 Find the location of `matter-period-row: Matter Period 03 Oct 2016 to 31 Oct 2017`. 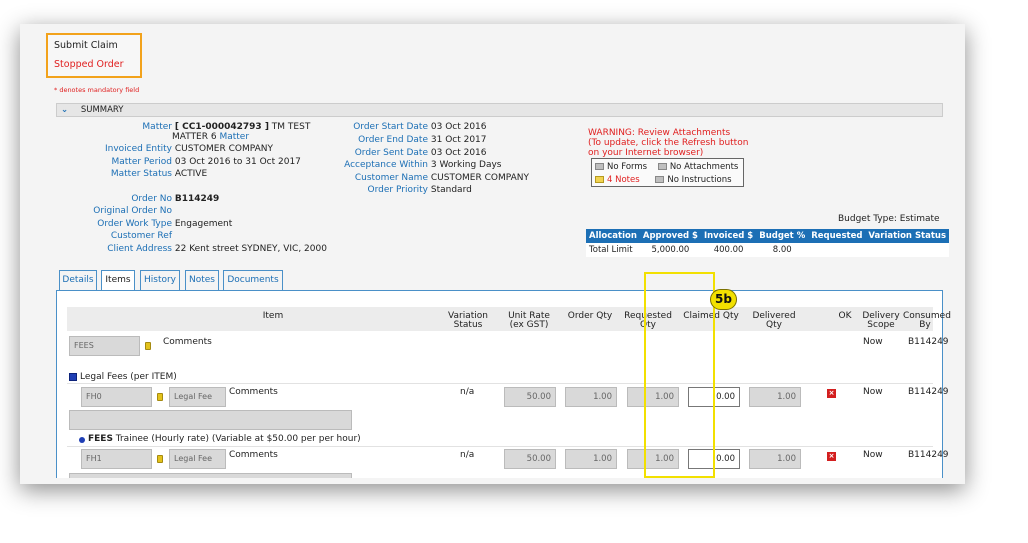

matter-period-row: Matter Period 03 Oct 2016 to 31 Oct 2017 is located at coordinates (181, 162).